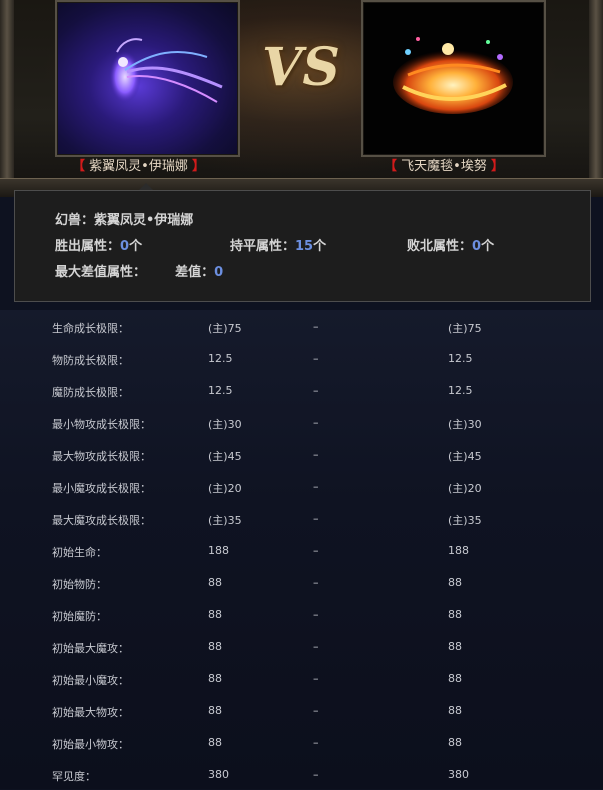 The height and width of the screenshot is (790, 603). I want to click on right-value: (主)30, so click(465, 424).